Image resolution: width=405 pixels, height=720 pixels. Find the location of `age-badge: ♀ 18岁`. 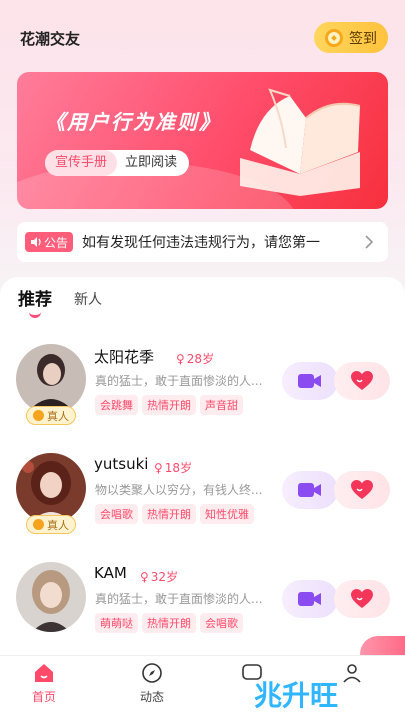

age-badge: ♀ 18岁 is located at coordinates (173, 467).